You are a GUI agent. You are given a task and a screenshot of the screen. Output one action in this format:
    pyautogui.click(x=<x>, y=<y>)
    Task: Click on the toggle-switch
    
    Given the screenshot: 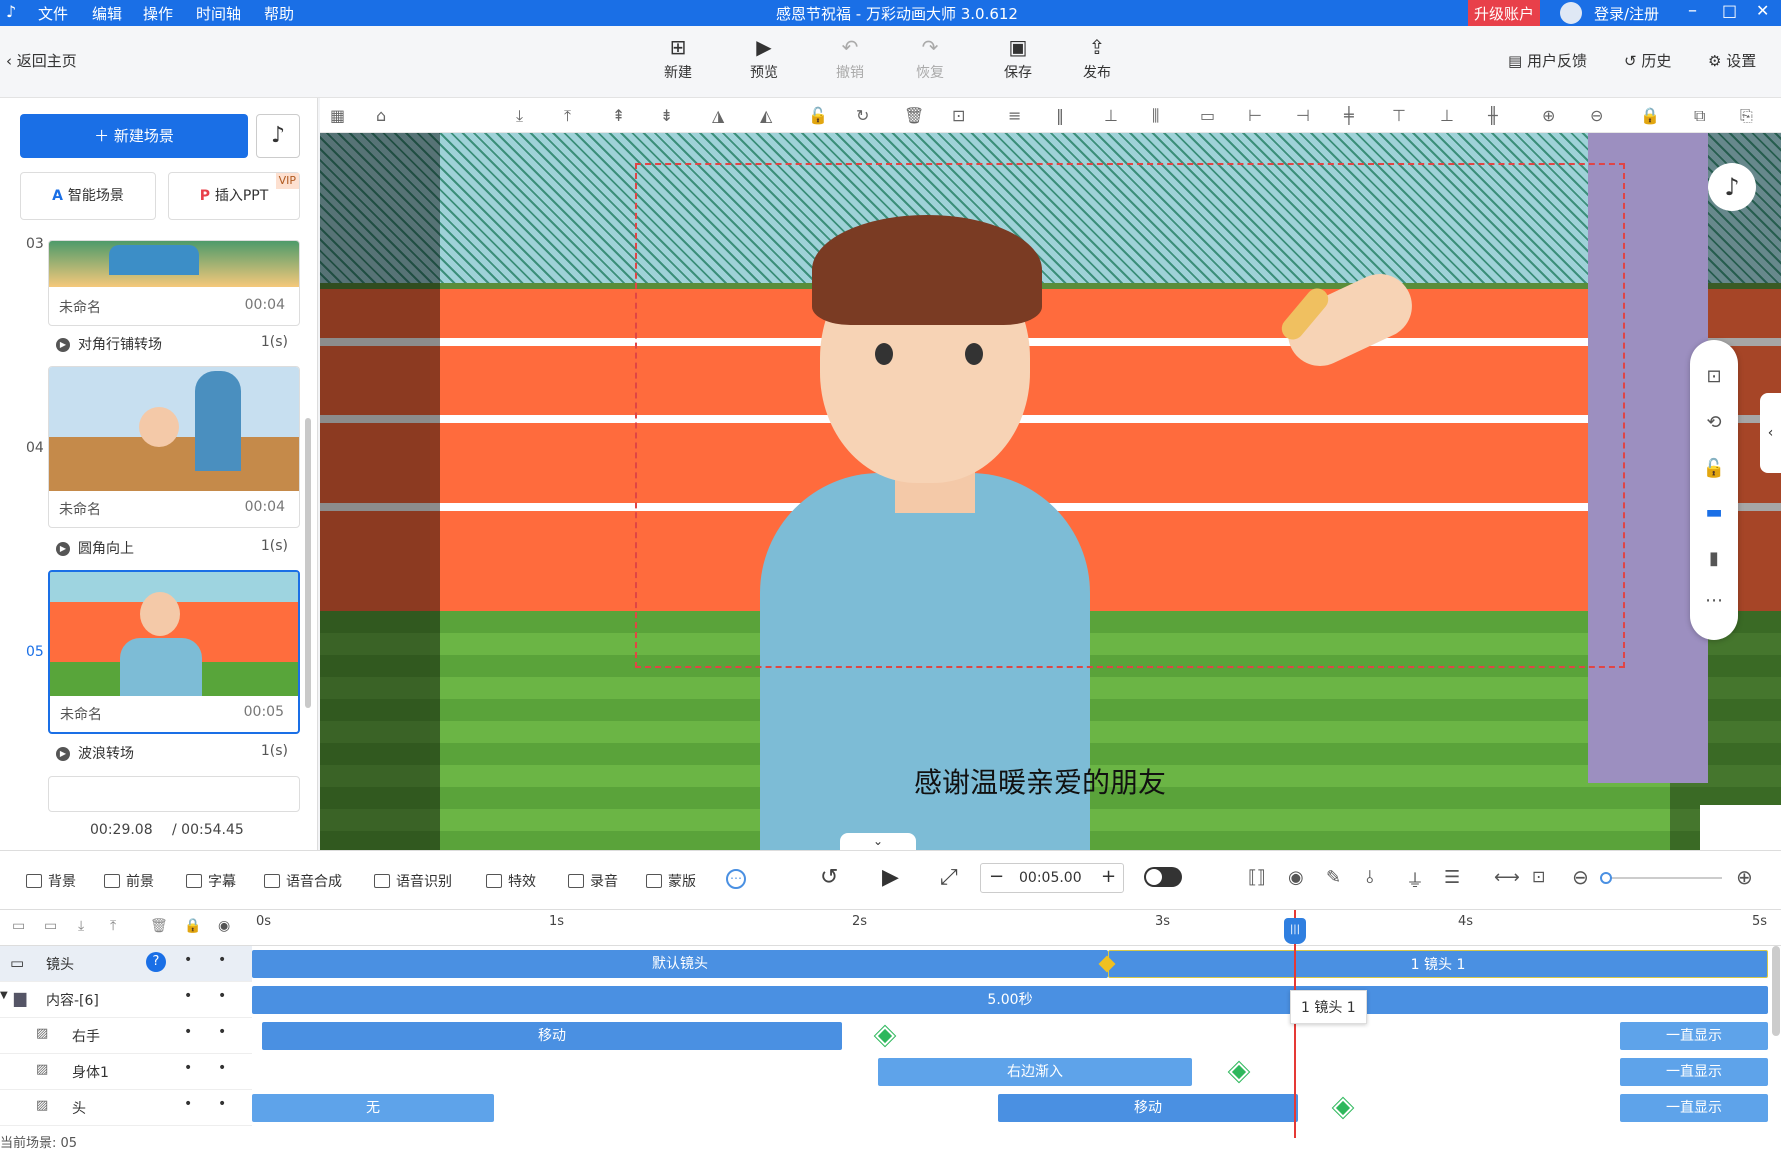 What is the action you would take?
    pyautogui.click(x=1163, y=877)
    